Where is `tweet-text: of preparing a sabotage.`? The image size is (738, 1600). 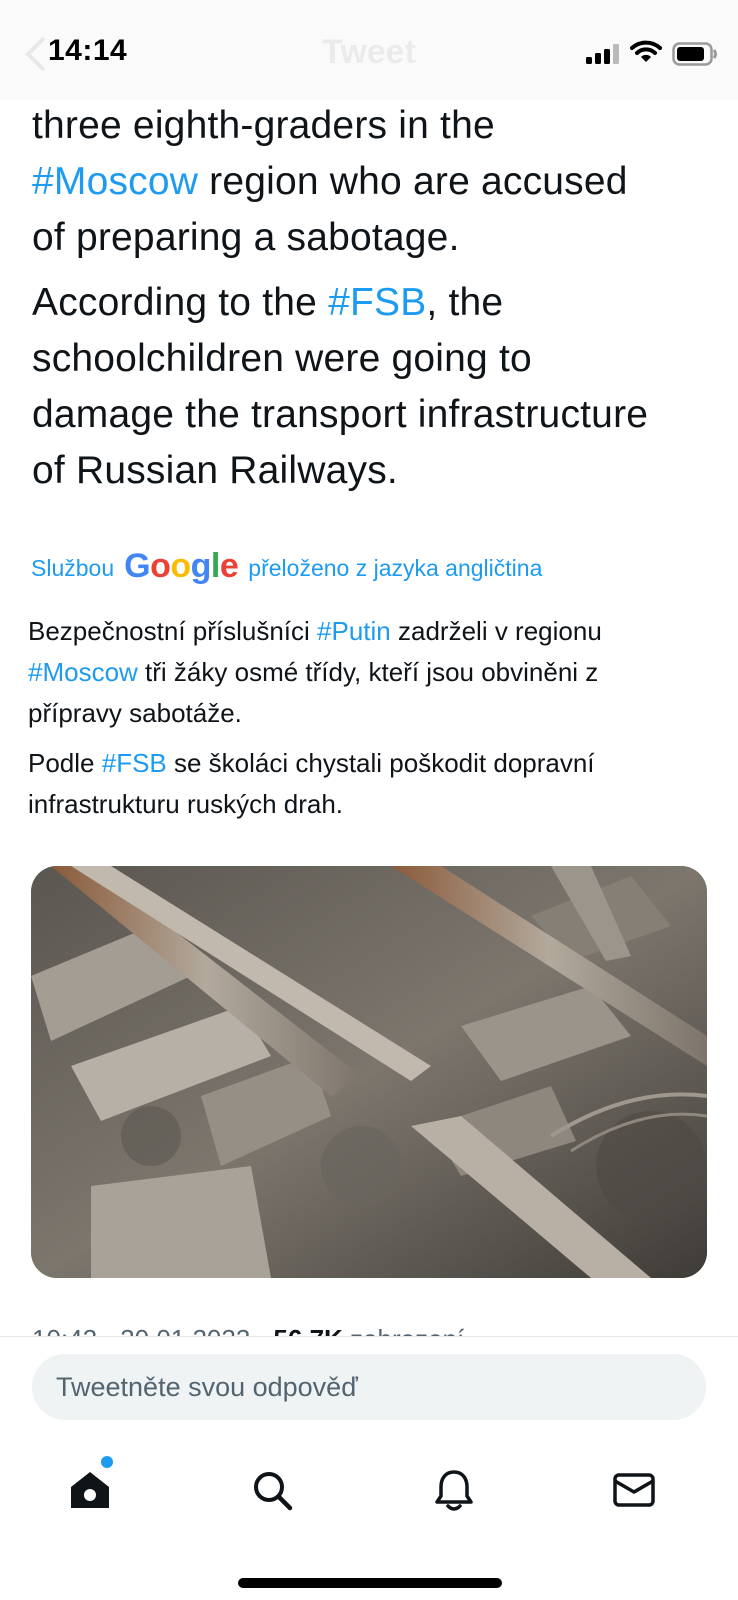
tweet-text: of preparing a sabotage. is located at coordinates (246, 237).